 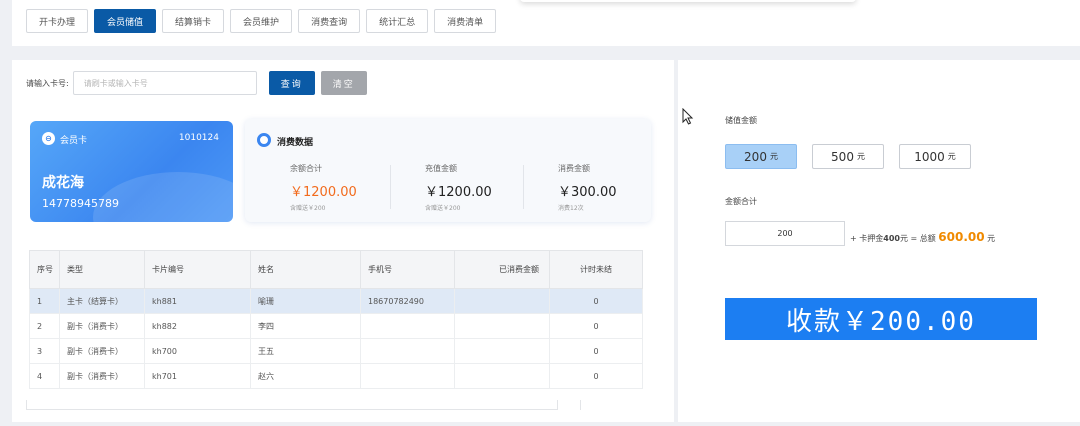 What do you see at coordinates (305, 351) in the screenshot?
I see `cell-name: 王五` at bounding box center [305, 351].